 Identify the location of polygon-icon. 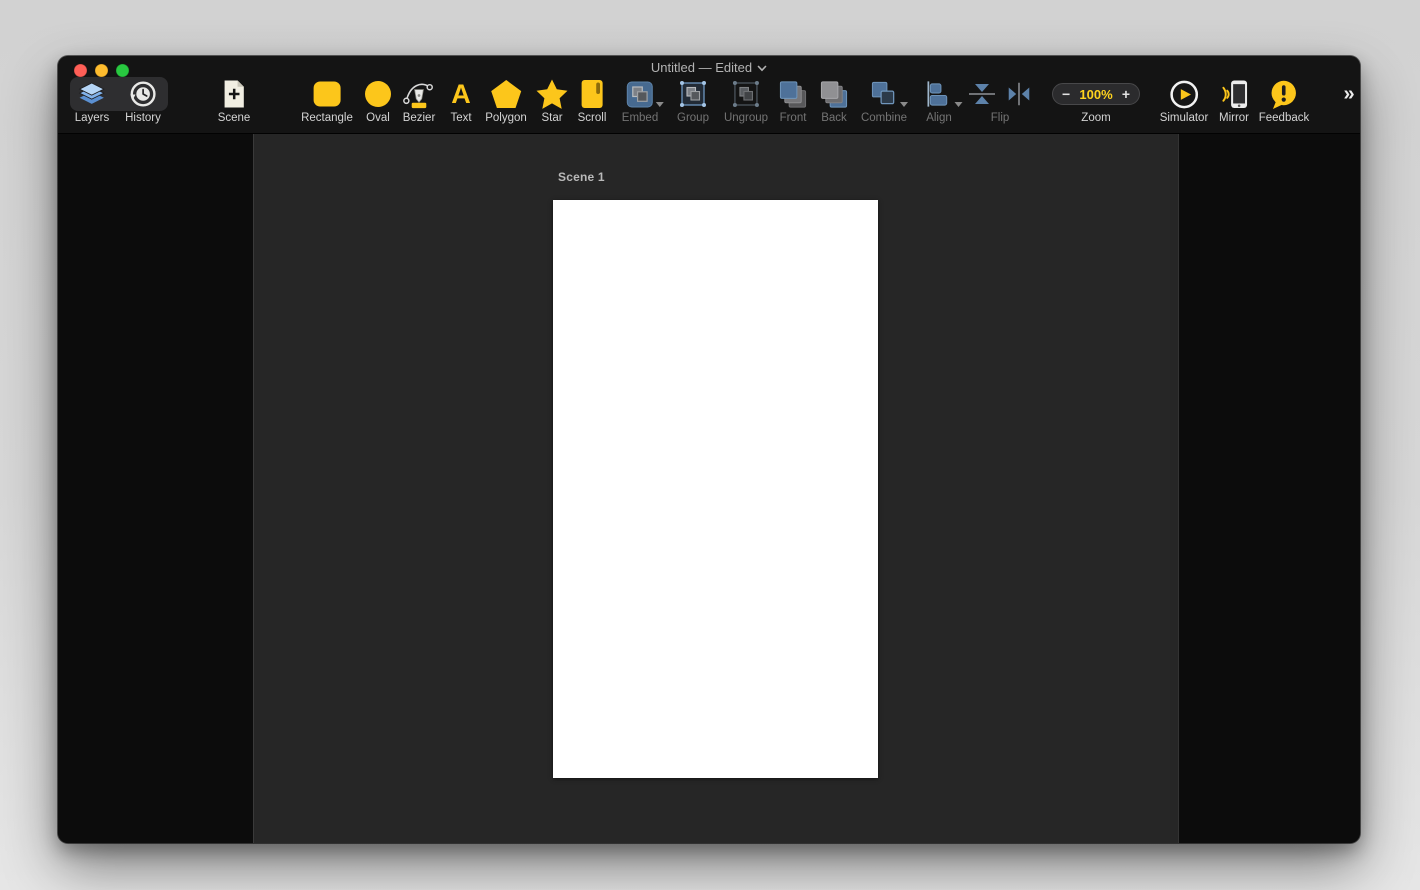
(506, 94).